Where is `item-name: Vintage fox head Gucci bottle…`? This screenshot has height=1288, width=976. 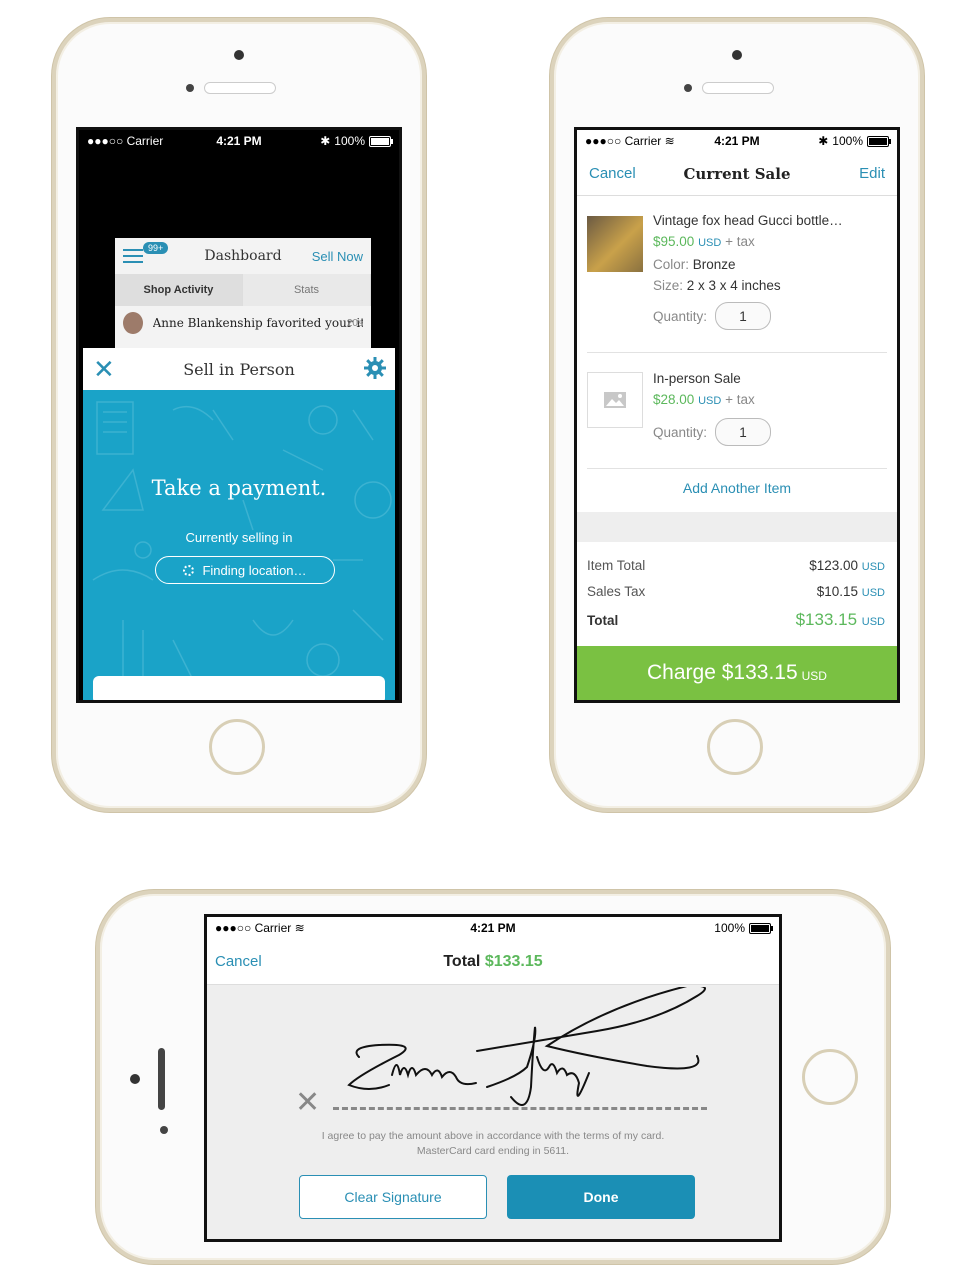
item-name: Vintage fox head Gucci bottle… is located at coordinates (748, 220).